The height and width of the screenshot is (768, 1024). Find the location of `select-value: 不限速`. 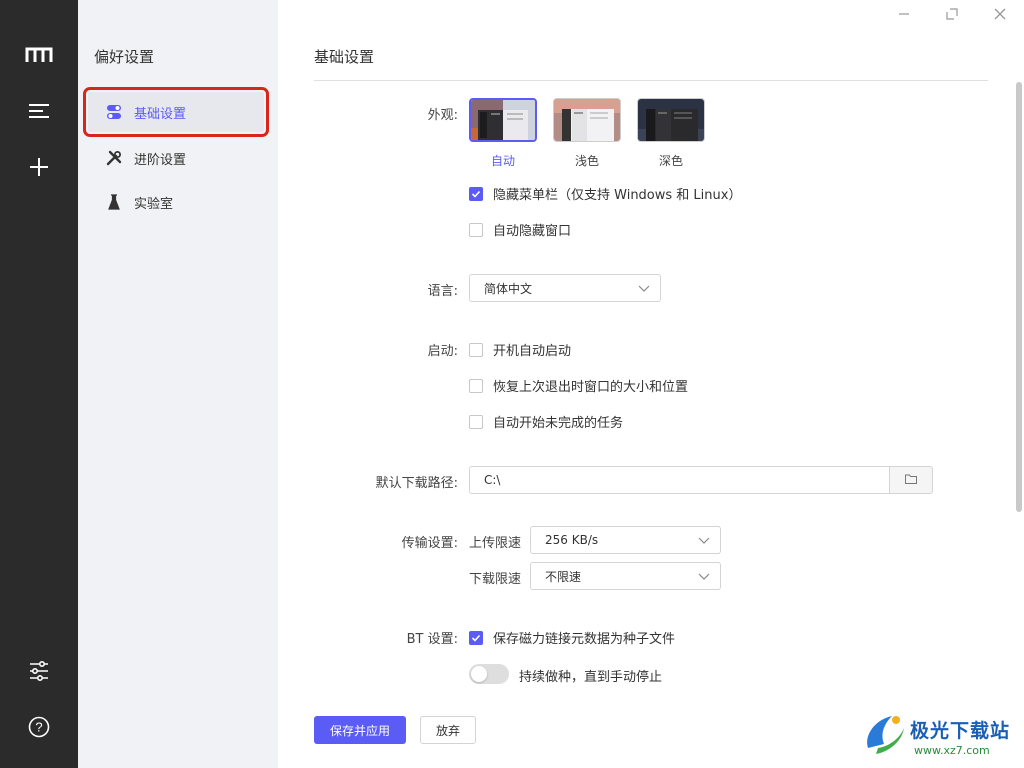

select-value: 不限速 is located at coordinates (563, 576).